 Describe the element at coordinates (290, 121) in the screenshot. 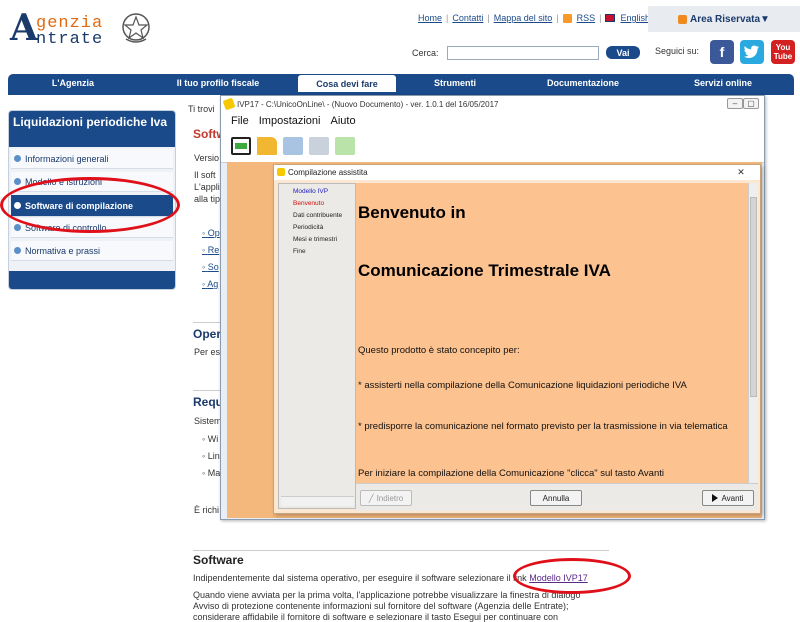

I see `menu-impostazioni: Impostazioni` at that location.